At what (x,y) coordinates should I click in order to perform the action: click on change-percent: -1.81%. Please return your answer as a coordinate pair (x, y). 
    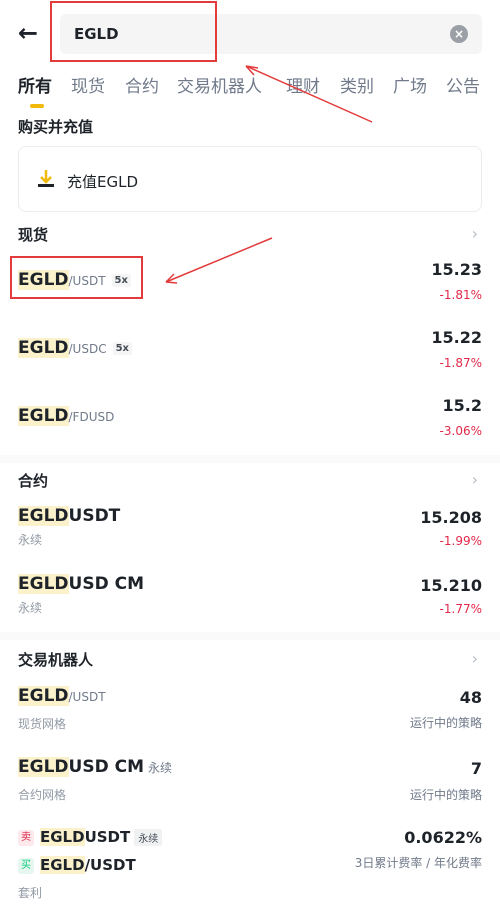
    Looking at the image, I should click on (460, 295).